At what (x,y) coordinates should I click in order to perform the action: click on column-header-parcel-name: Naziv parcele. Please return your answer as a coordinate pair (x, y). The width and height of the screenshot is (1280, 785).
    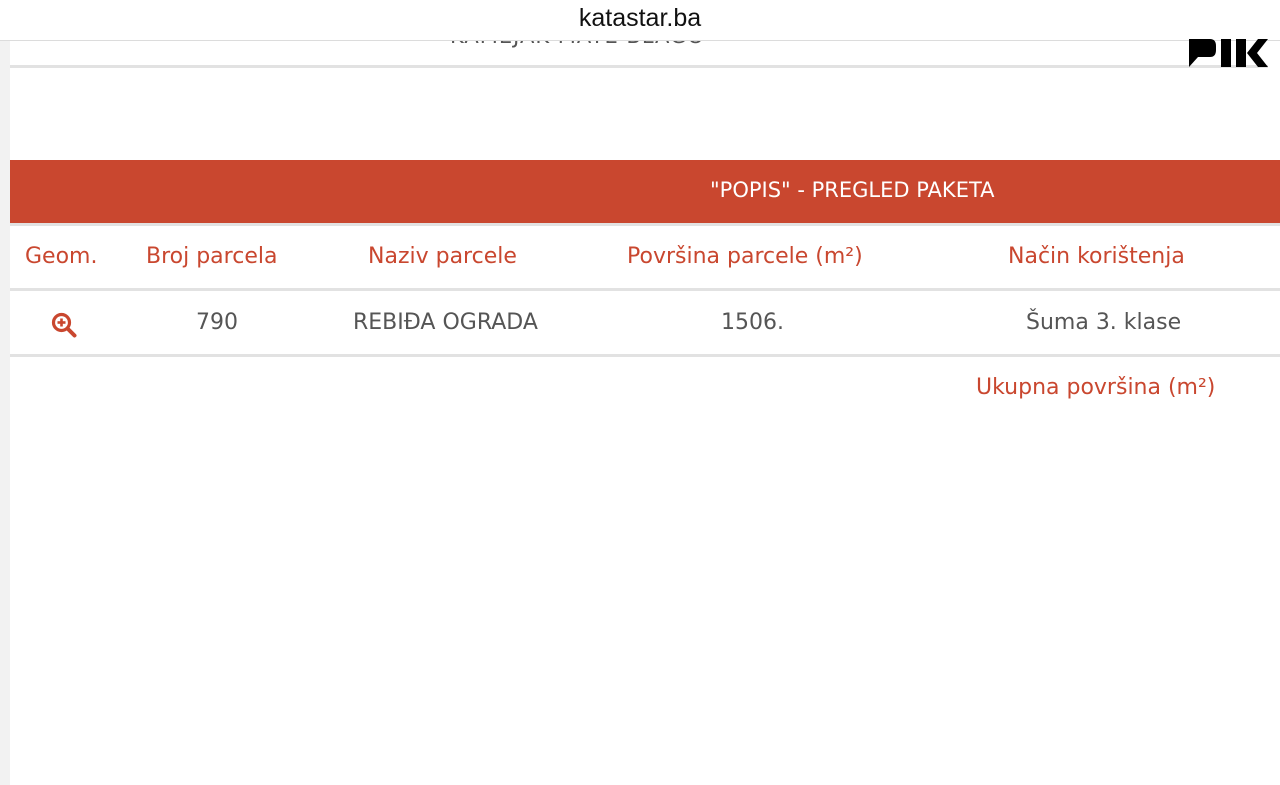
    Looking at the image, I should click on (442, 256).